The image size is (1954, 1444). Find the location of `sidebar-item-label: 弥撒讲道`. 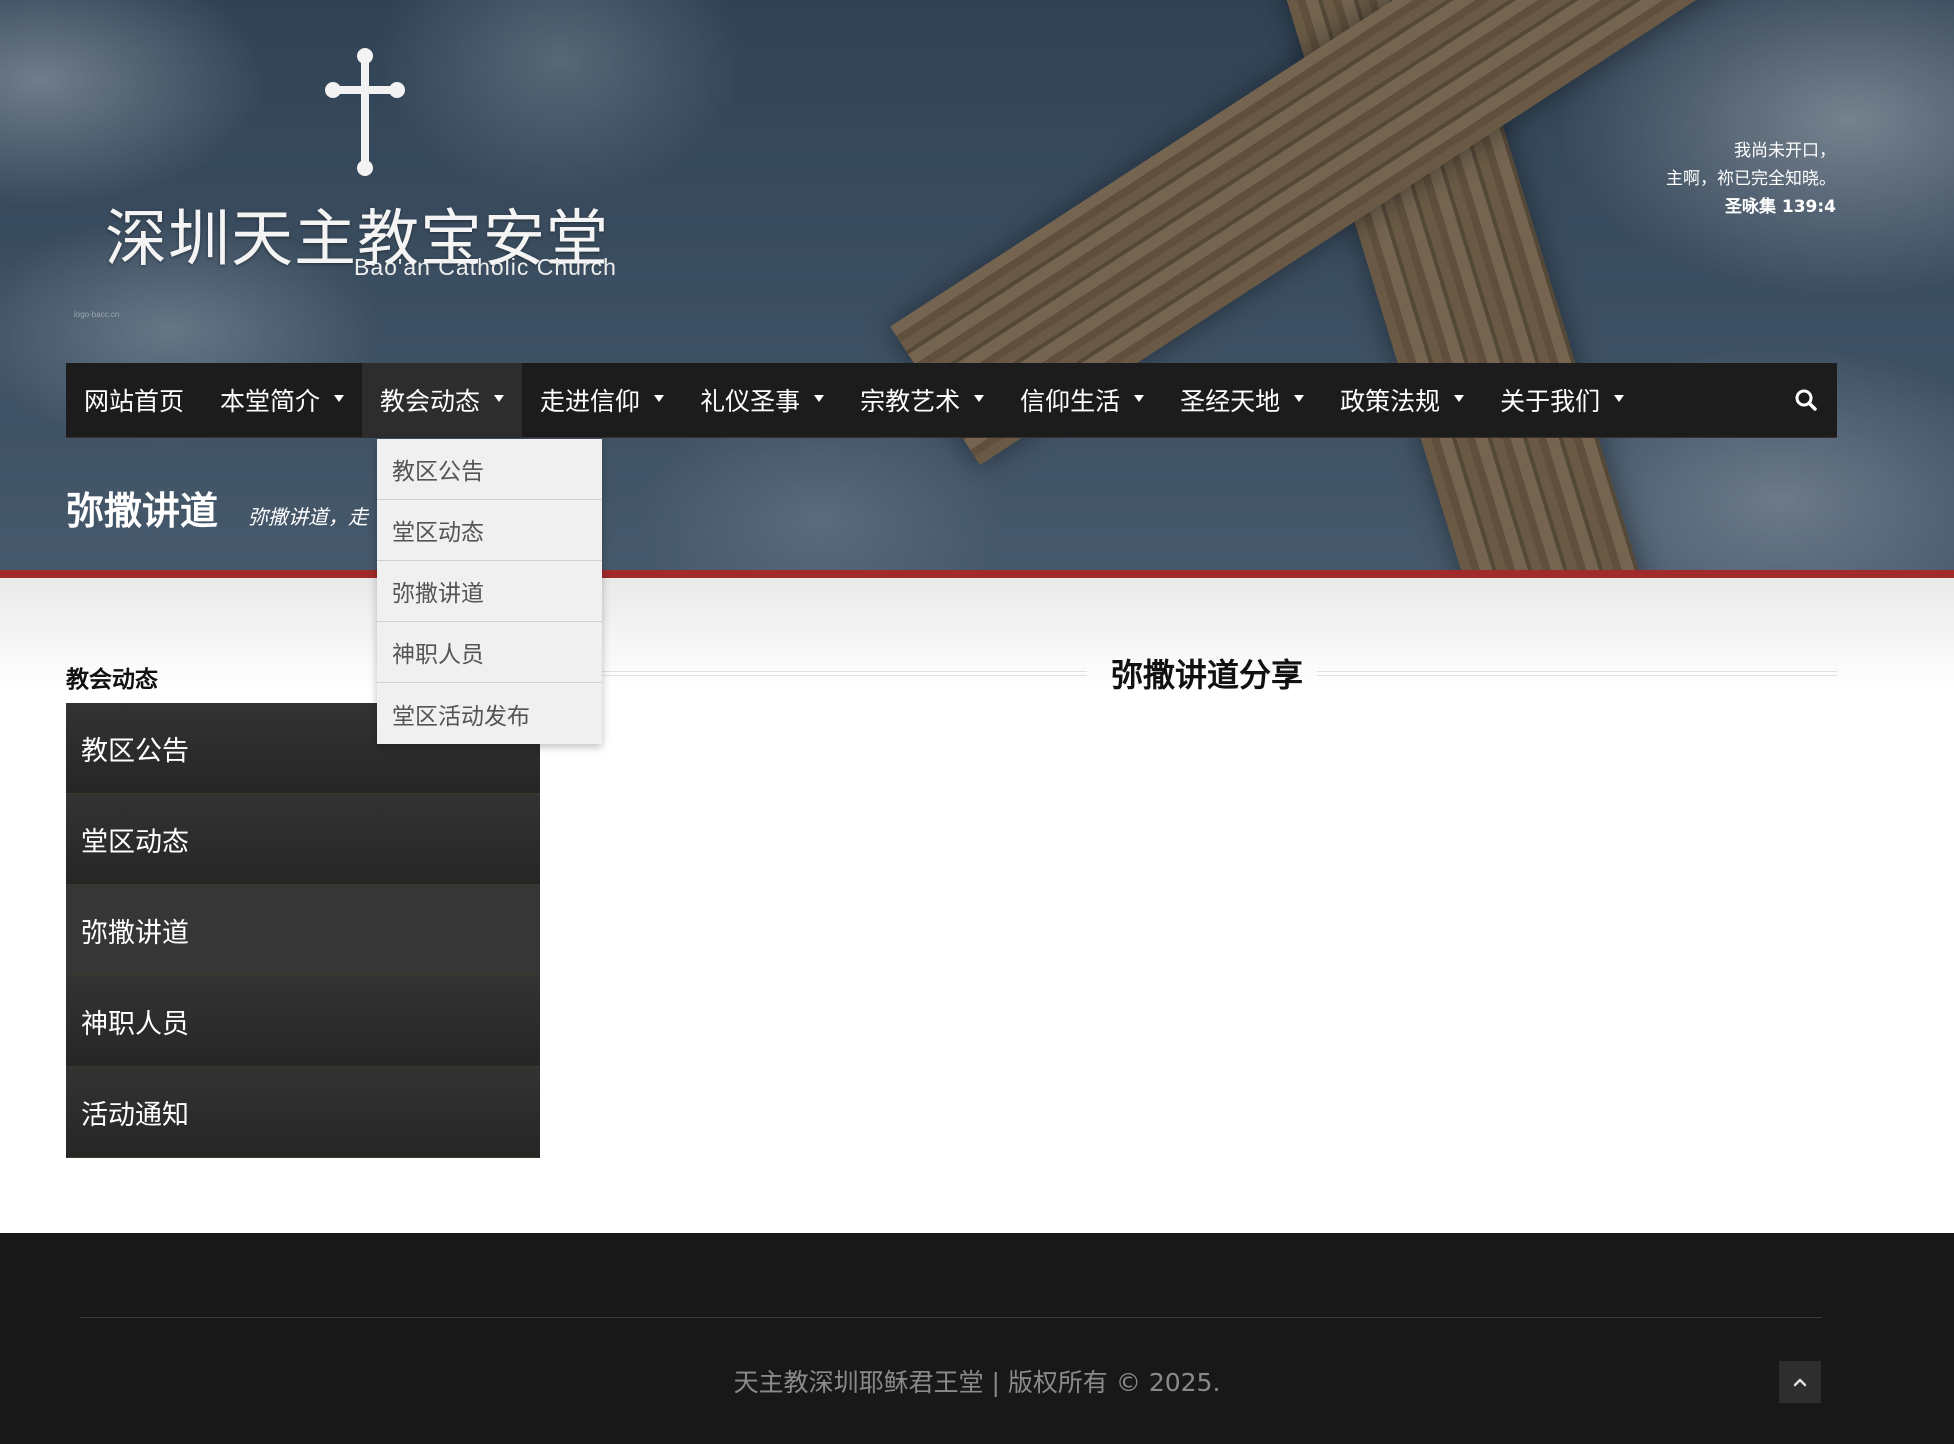

sidebar-item-label: 弥撒讲道 is located at coordinates (135, 933).